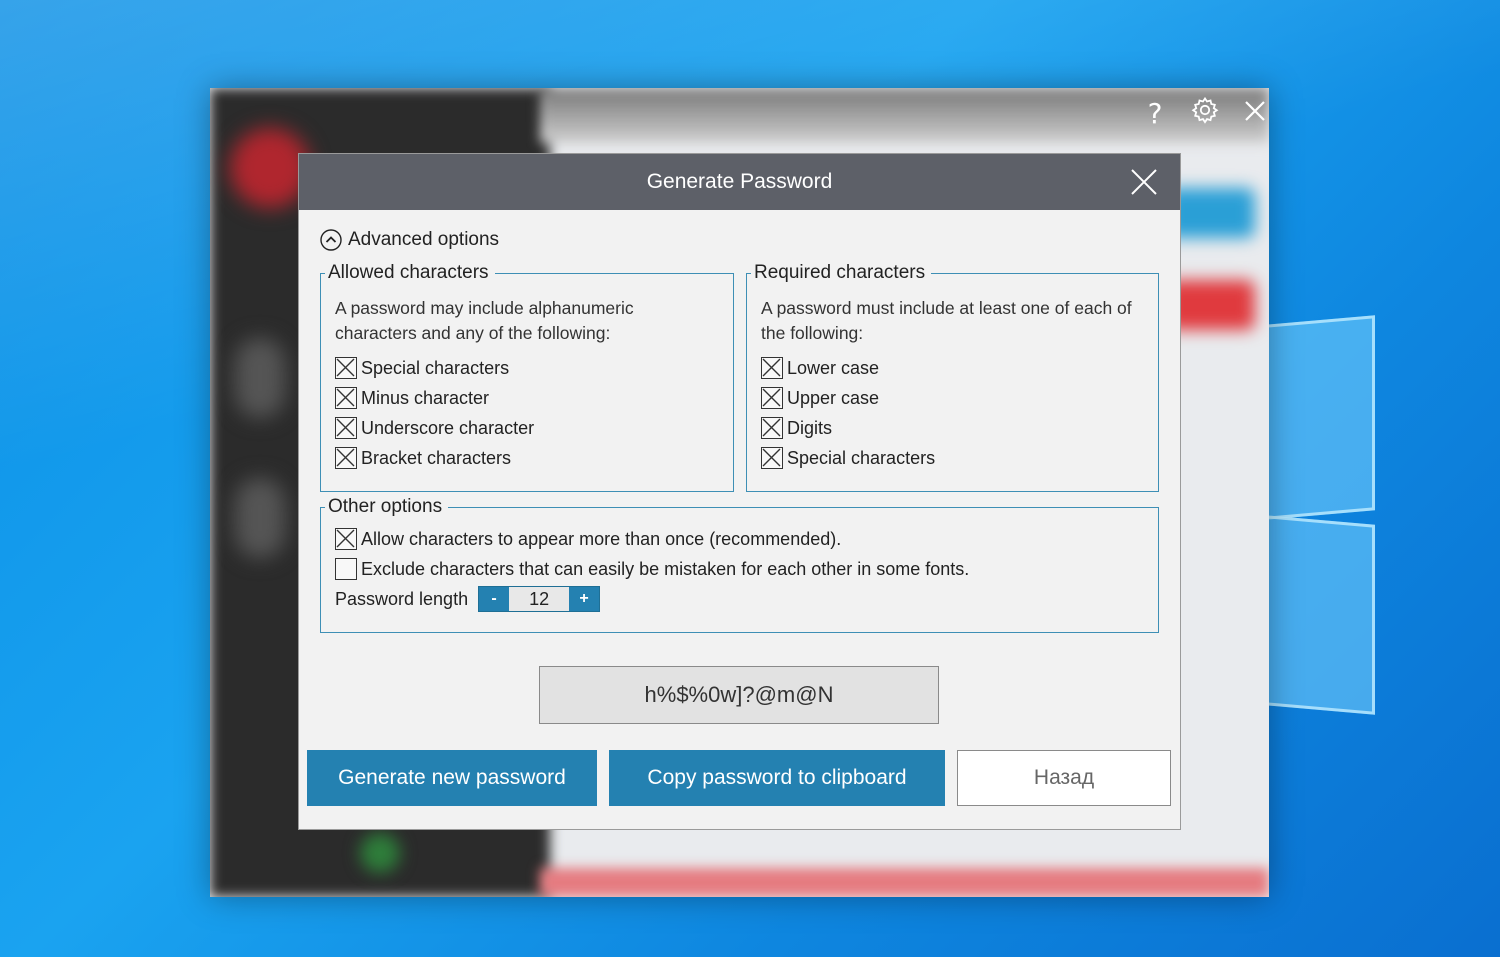 The height and width of the screenshot is (957, 1500). Describe the element at coordinates (448, 427) in the screenshot. I see `checkbox-label: Underscore character` at that location.